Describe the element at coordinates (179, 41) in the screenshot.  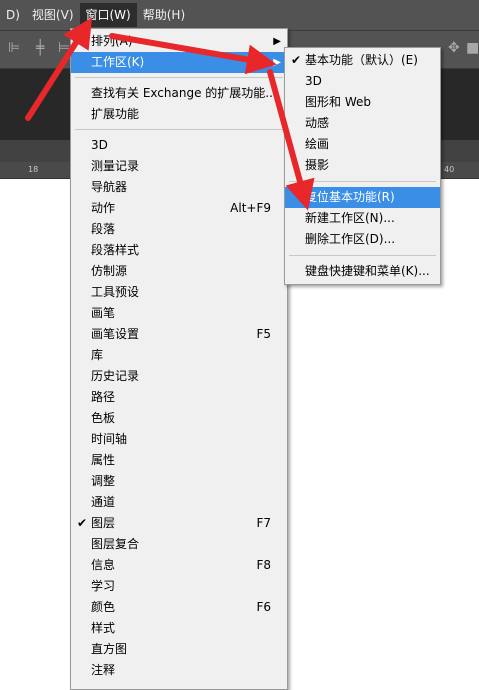
I see `menu-item-arrange: 排列(A) ▶` at that location.